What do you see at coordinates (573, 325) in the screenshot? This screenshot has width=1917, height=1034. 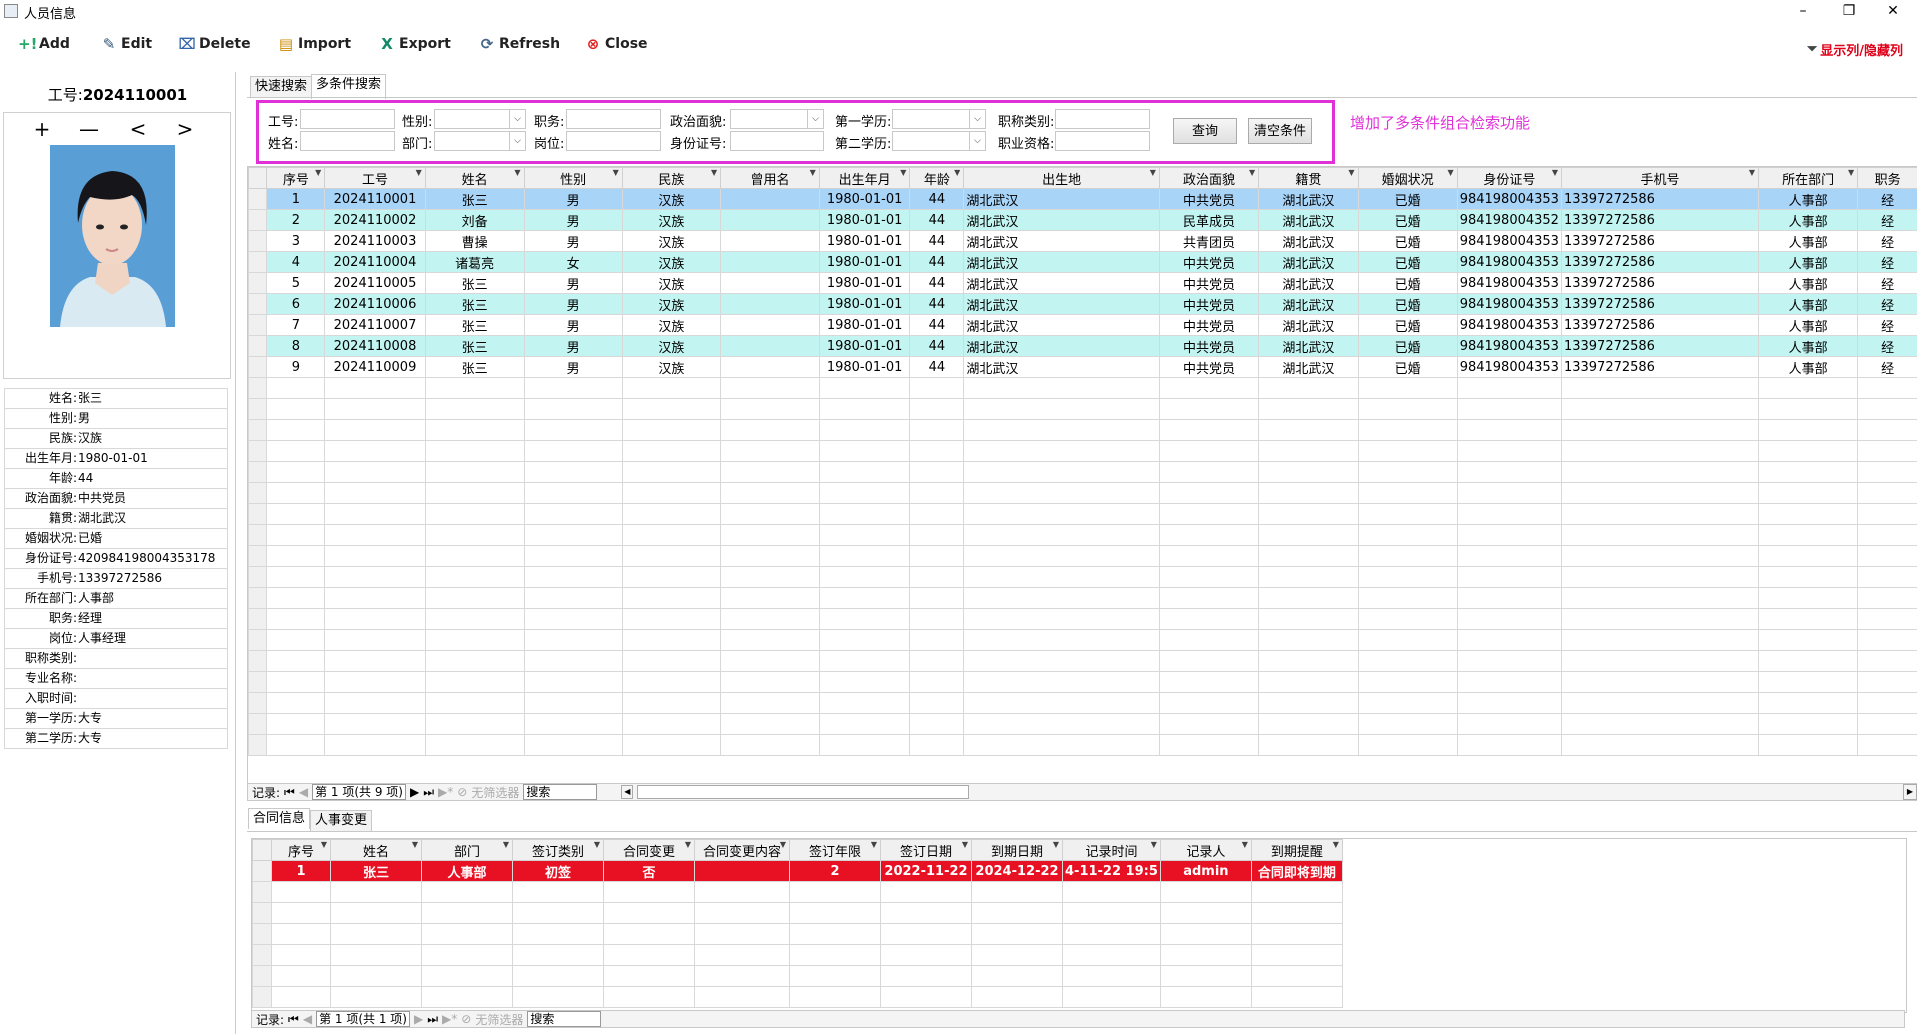 I see `table-cell: 男` at bounding box center [573, 325].